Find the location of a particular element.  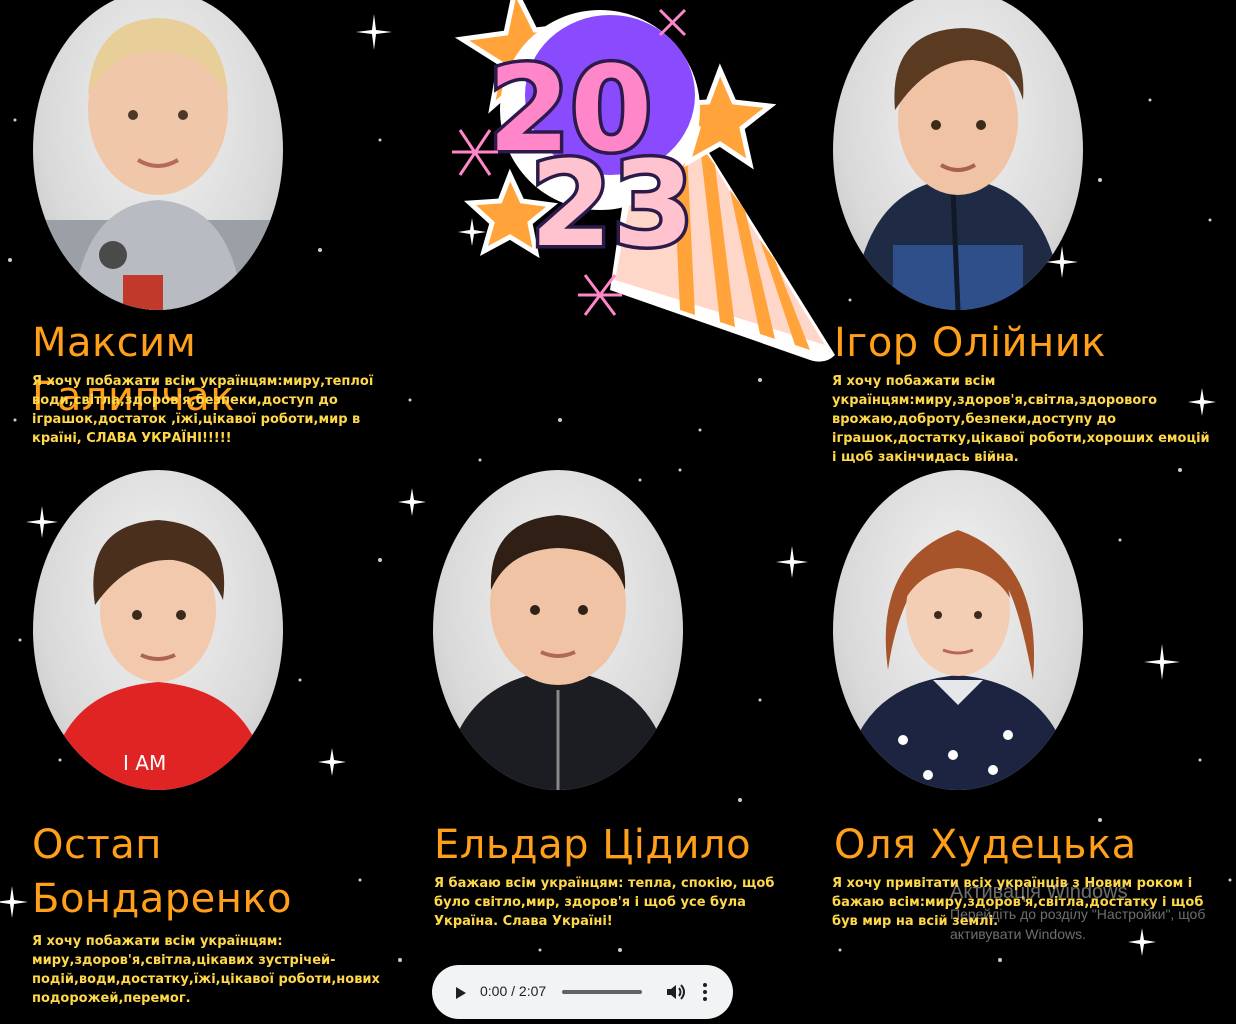

play-icon is located at coordinates (460, 993).